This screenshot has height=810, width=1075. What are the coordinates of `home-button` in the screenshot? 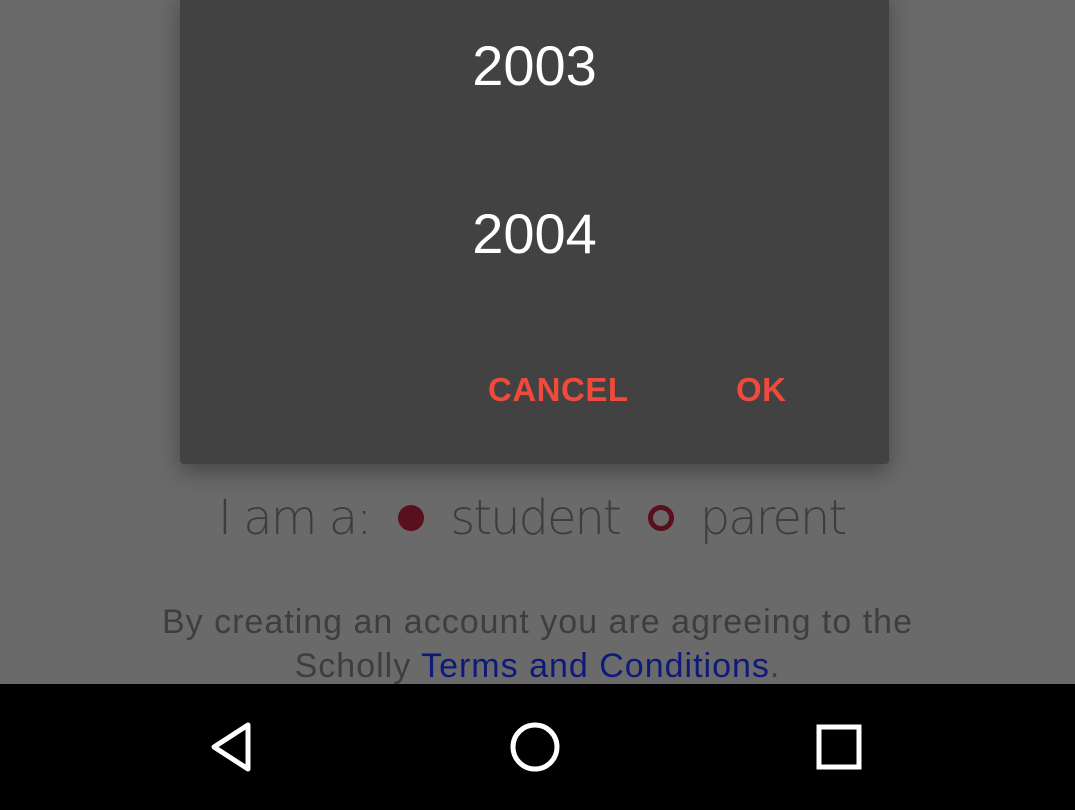 It's located at (535, 747).